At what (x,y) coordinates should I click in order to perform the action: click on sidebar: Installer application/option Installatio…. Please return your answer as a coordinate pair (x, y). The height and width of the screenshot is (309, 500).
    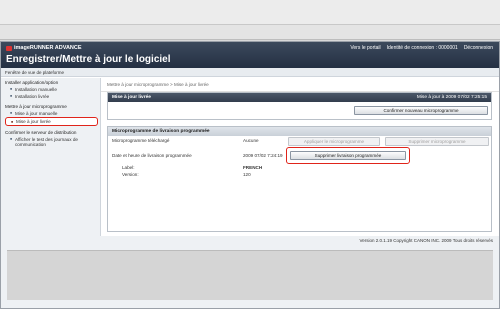
    Looking at the image, I should click on (51, 158).